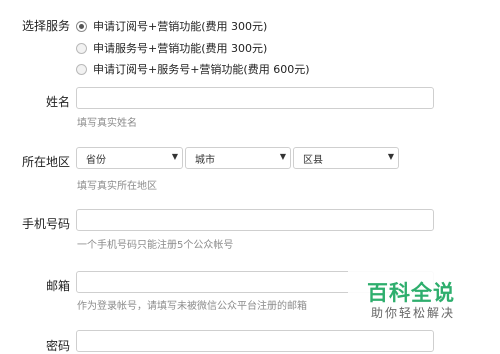 This screenshot has width=500, height=354. I want to click on service-option-2-label: 申请服务号+营销功能(费用 300元), so click(180, 48).